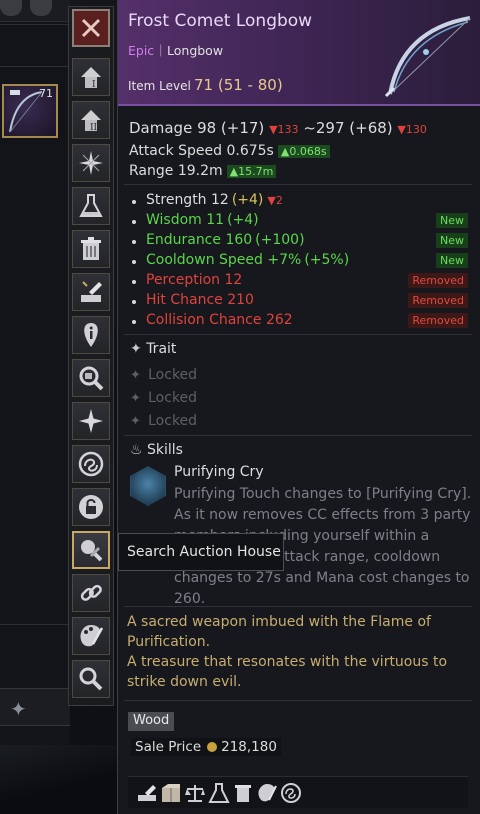  What do you see at coordinates (212, 747) in the screenshot?
I see `gold-coin-icon` at bounding box center [212, 747].